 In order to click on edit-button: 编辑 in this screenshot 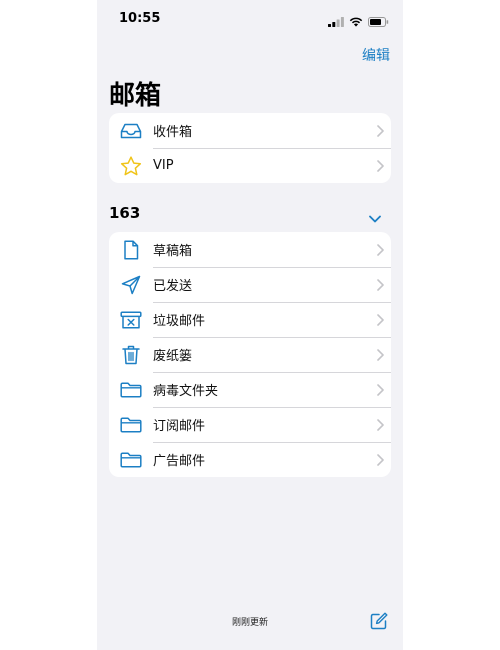, I will do `click(376, 55)`.